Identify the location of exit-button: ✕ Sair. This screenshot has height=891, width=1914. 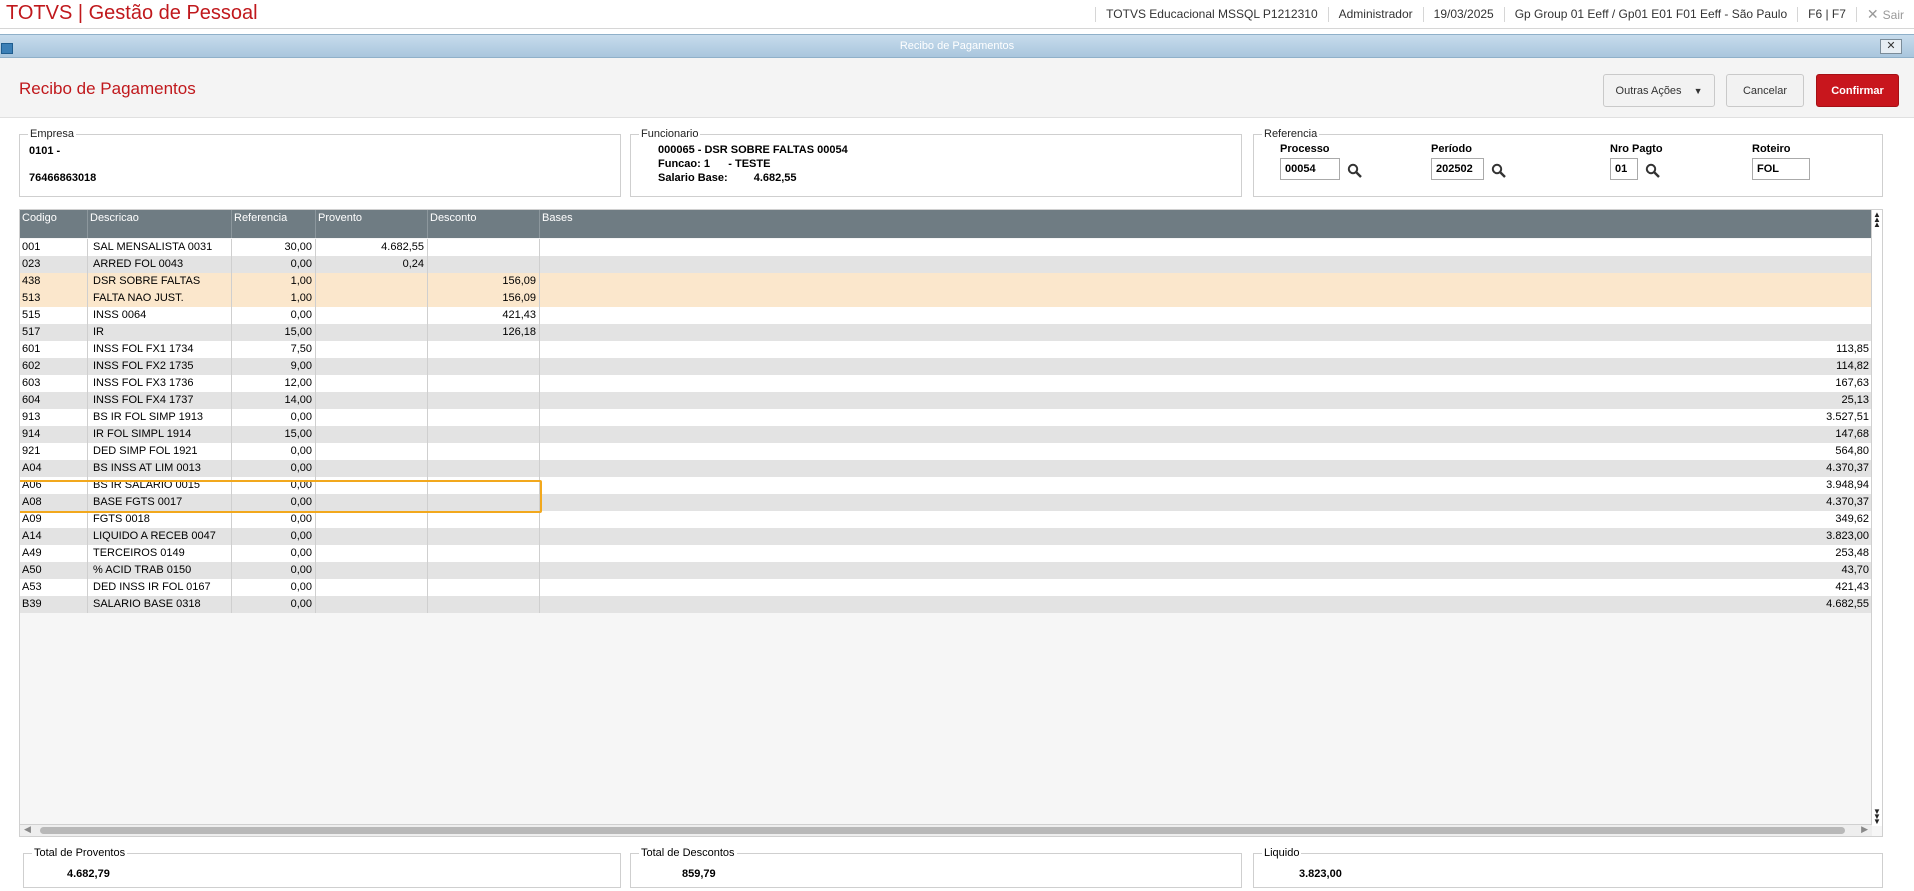
(1884, 14).